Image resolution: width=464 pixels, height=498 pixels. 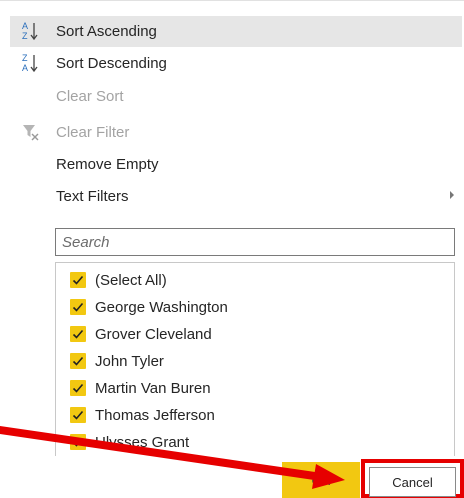 I want to click on sort-descending-item: Z A Sort Descending, so click(x=236, y=63).